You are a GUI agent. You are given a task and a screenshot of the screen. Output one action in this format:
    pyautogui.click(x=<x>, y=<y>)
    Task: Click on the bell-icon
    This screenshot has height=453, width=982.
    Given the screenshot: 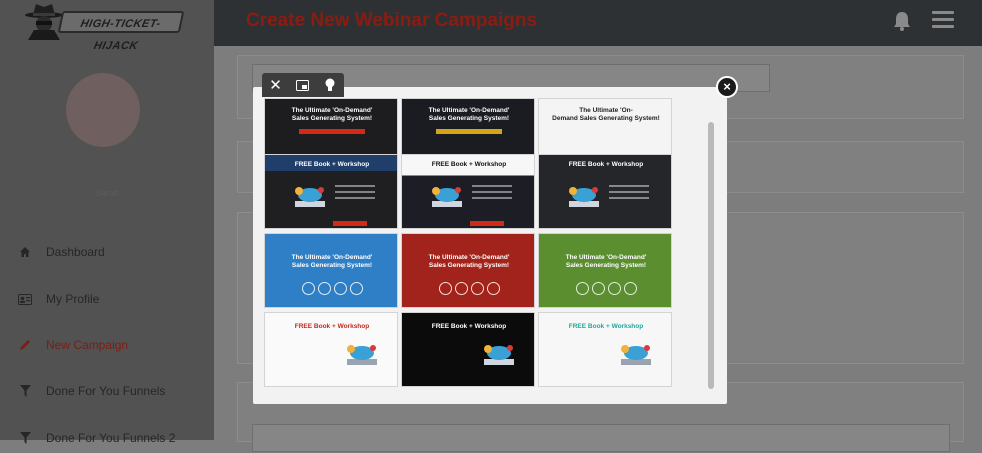 What is the action you would take?
    pyautogui.click(x=902, y=21)
    